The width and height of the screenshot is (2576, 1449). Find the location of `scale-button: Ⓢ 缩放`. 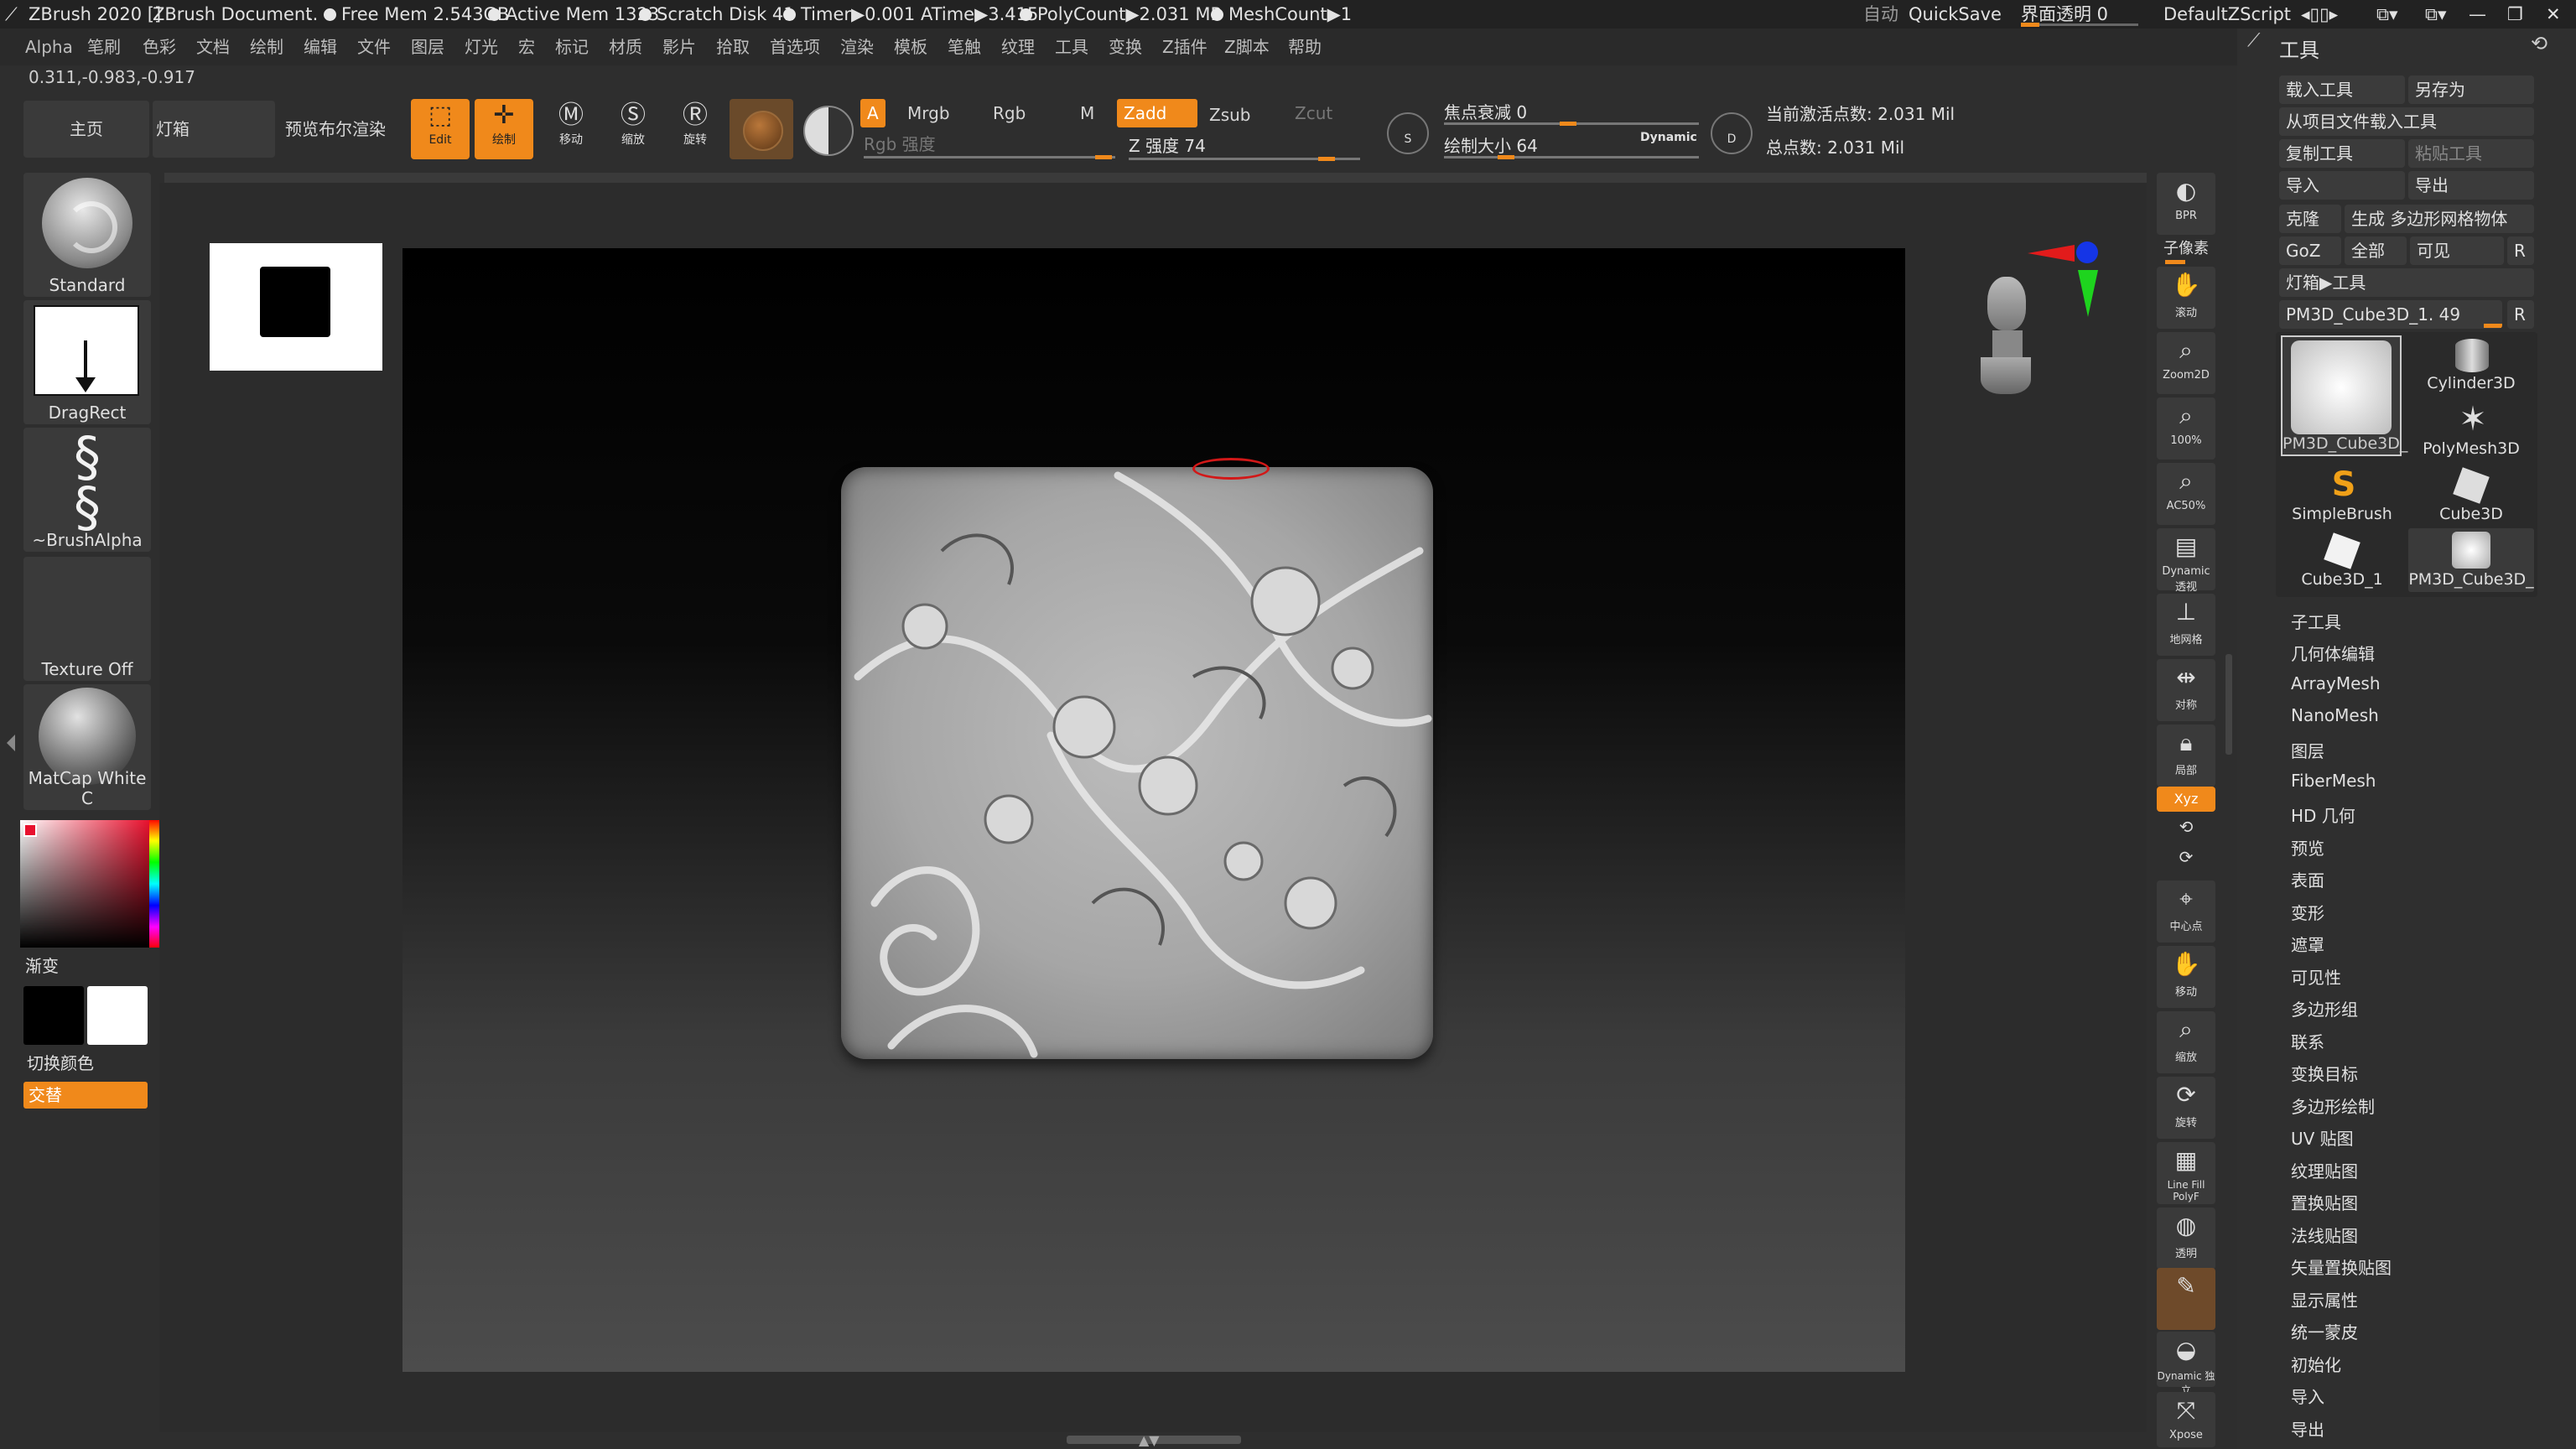

scale-button: Ⓢ 缩放 is located at coordinates (633, 129).